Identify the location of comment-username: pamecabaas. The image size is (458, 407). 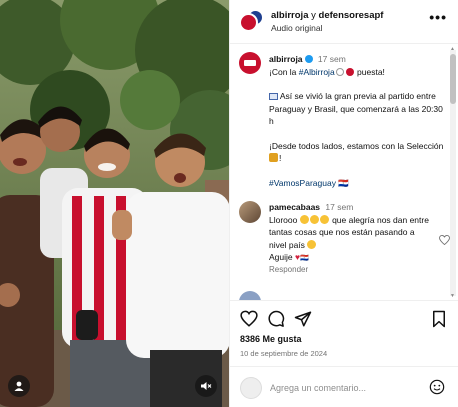
(294, 207).